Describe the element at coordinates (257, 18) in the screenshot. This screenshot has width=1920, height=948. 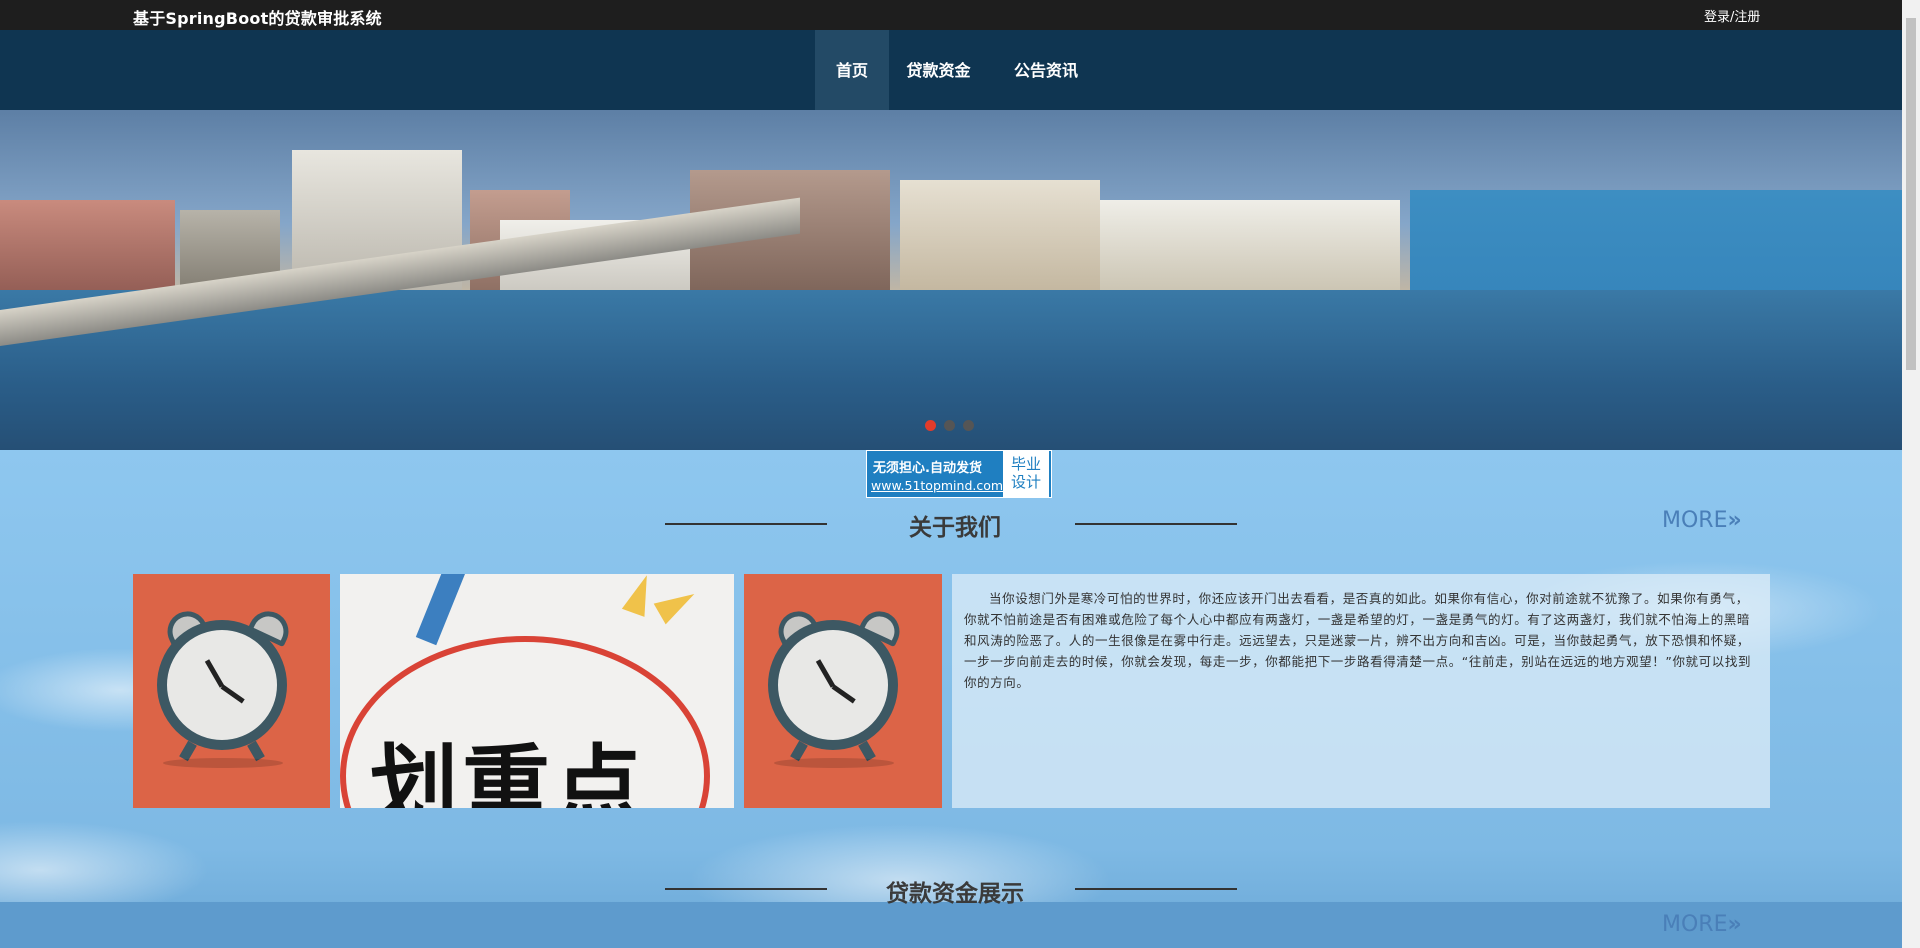
I see `site-title: 基于SpringBoot的贷款审批系统` at that location.